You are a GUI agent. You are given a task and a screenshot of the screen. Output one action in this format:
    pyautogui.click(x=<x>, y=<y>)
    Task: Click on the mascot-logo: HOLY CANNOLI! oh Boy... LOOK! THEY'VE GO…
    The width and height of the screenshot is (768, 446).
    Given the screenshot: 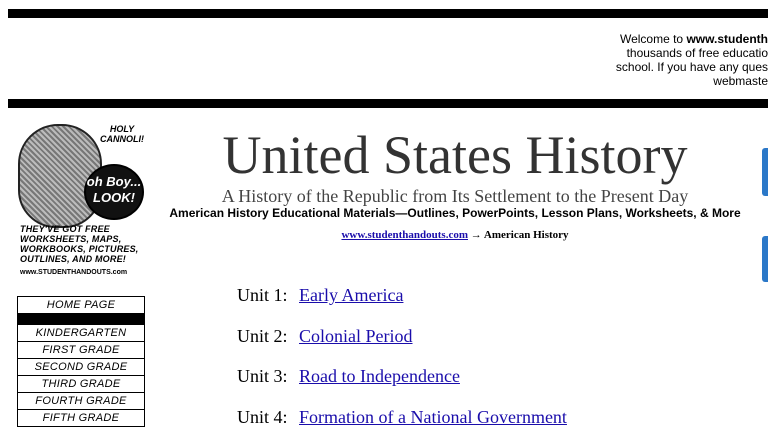 What is the action you would take?
    pyautogui.click(x=80, y=200)
    